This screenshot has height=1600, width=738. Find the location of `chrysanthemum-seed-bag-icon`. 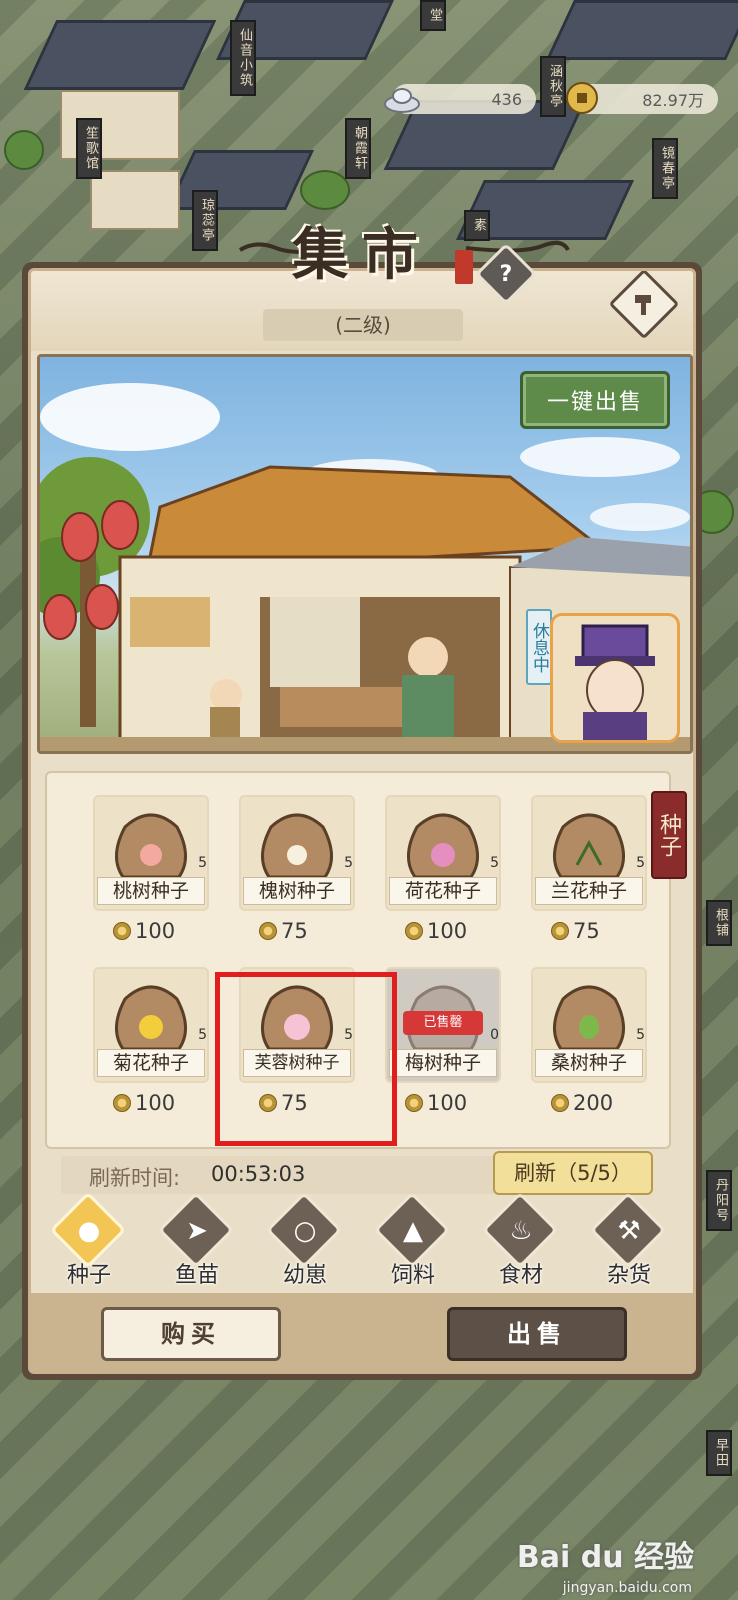

chrysanthemum-seed-bag-icon is located at coordinates (151, 1018).